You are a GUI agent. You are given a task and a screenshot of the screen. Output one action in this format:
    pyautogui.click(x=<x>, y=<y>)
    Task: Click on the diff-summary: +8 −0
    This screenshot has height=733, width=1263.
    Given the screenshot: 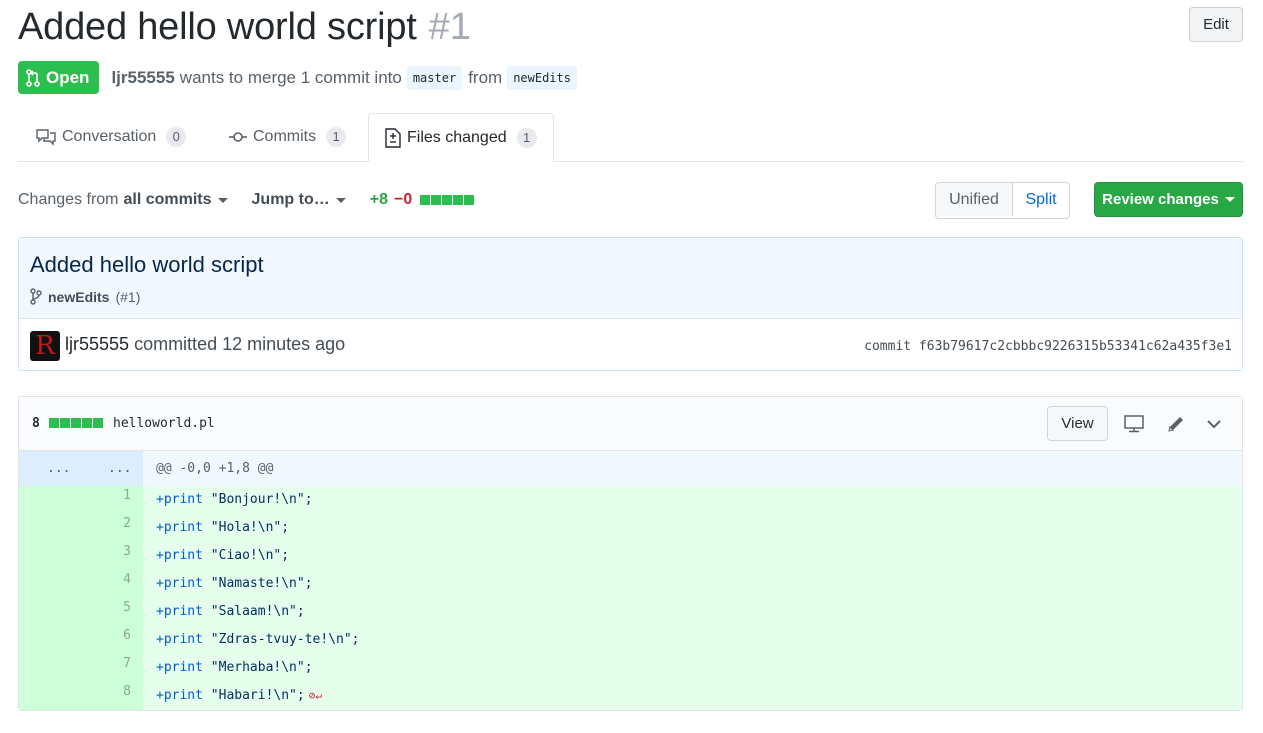 What is the action you would take?
    pyautogui.click(x=423, y=200)
    